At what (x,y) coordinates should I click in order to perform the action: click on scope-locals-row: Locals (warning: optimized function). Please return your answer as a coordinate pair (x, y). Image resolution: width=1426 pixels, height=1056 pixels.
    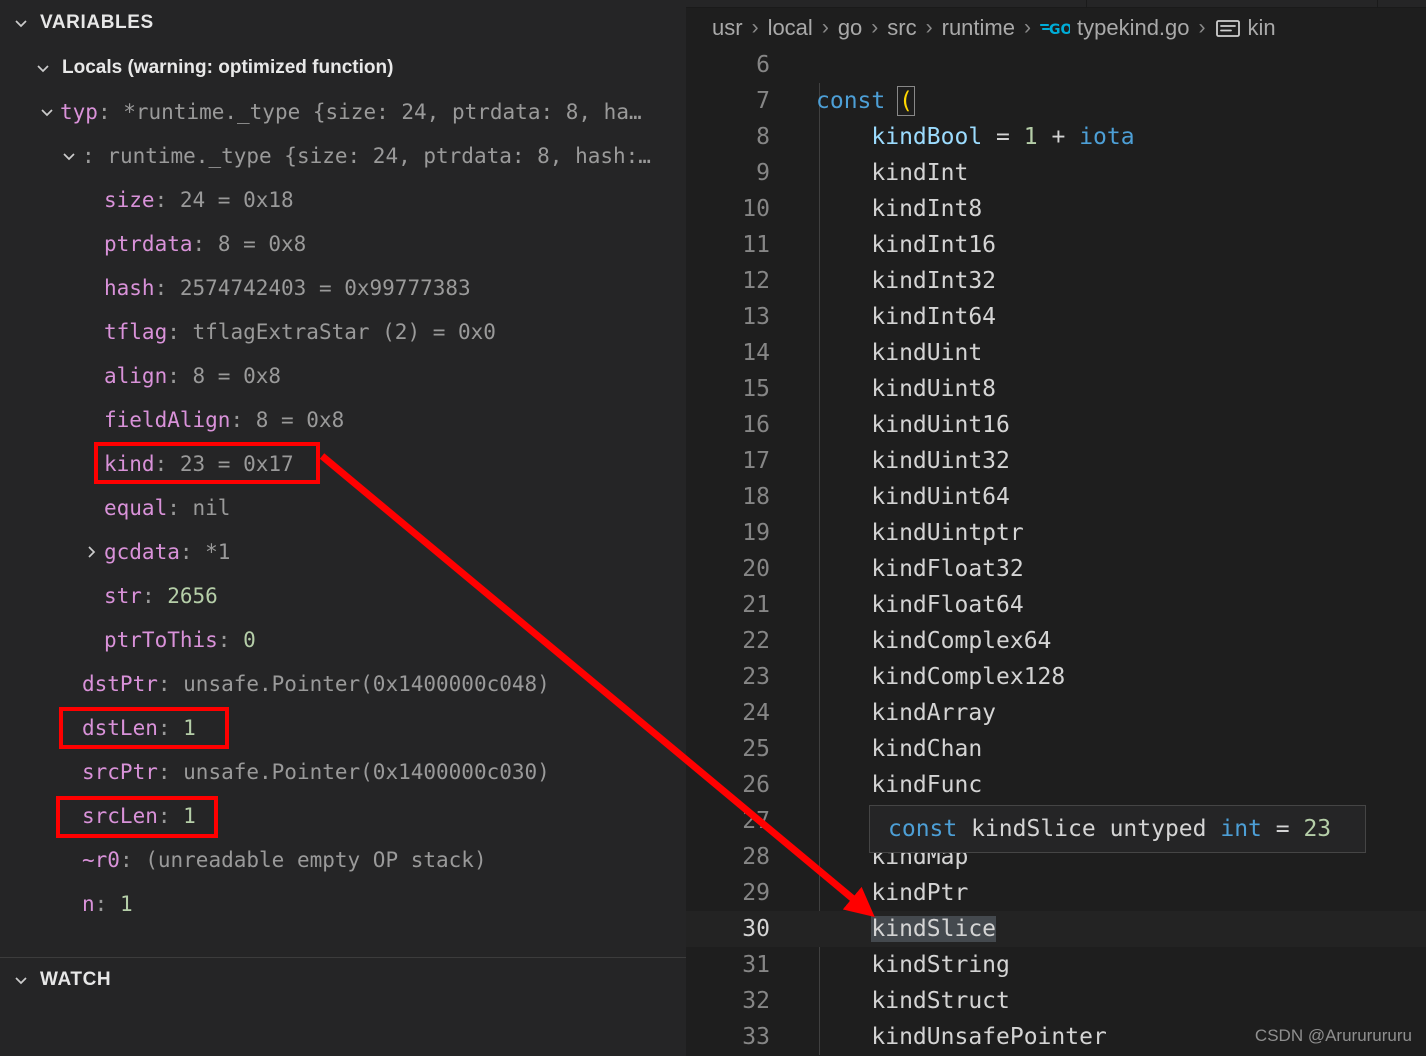
    Looking at the image, I should click on (343, 68).